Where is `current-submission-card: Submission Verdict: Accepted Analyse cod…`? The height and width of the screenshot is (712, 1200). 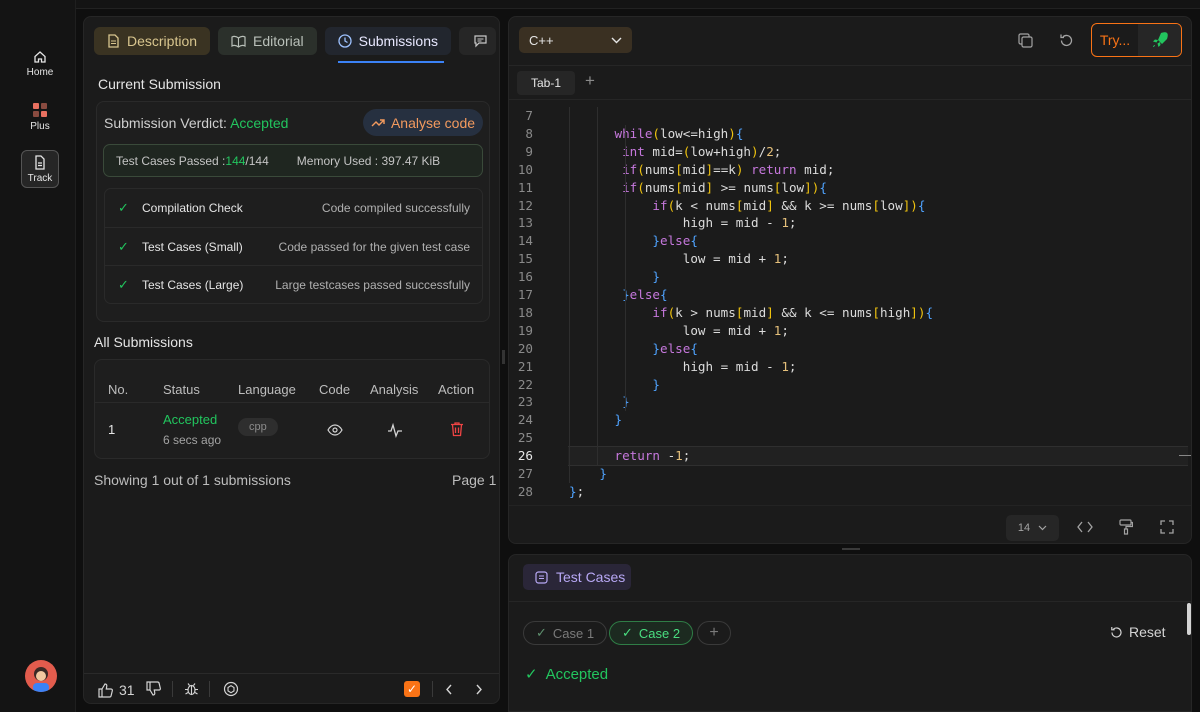
current-submission-card: Submission Verdict: Accepted Analyse cod… is located at coordinates (293, 211).